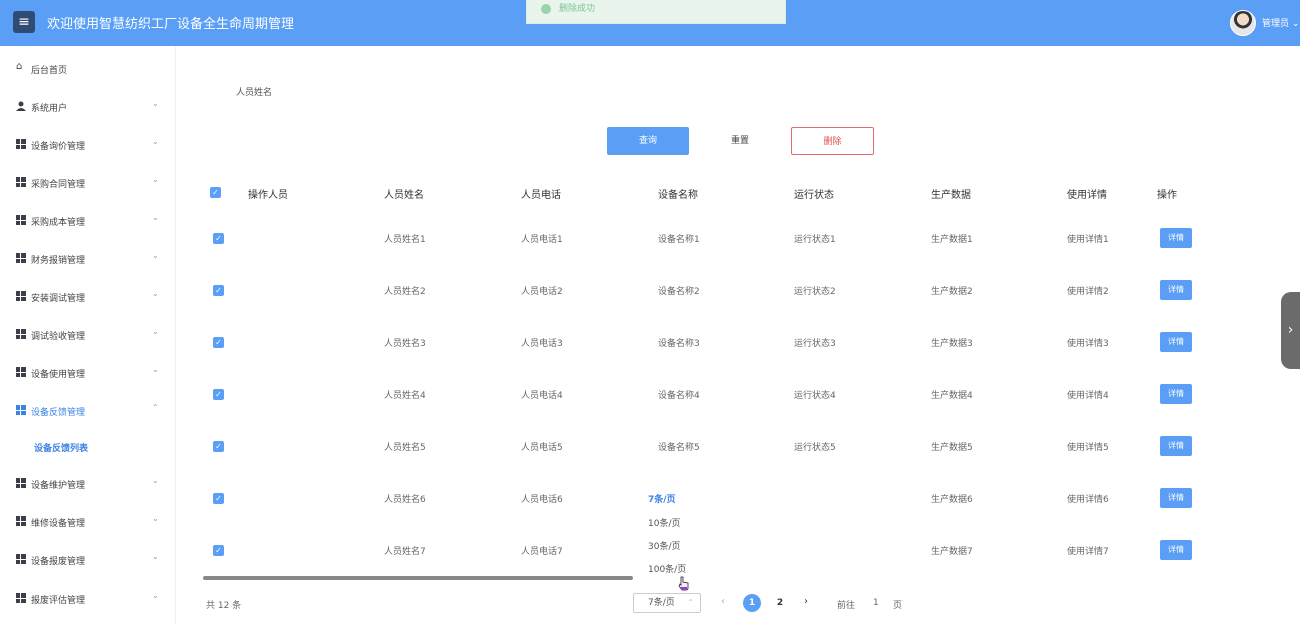 The image size is (1300, 625). I want to click on page-size-value: 7条/页, so click(661, 603).